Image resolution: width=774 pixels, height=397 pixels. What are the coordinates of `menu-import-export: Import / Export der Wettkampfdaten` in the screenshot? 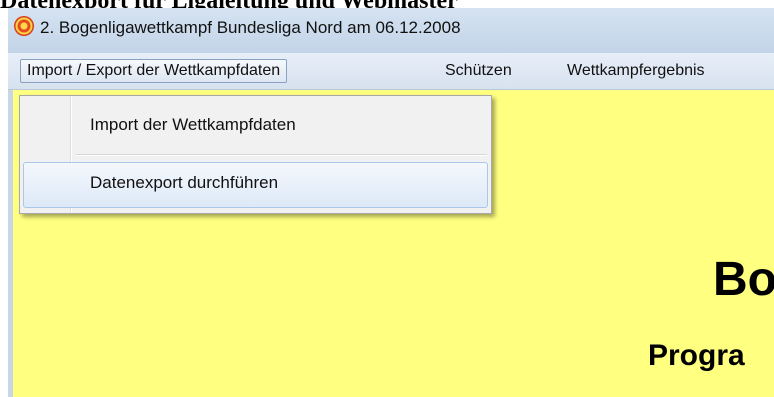 It's located at (154, 71).